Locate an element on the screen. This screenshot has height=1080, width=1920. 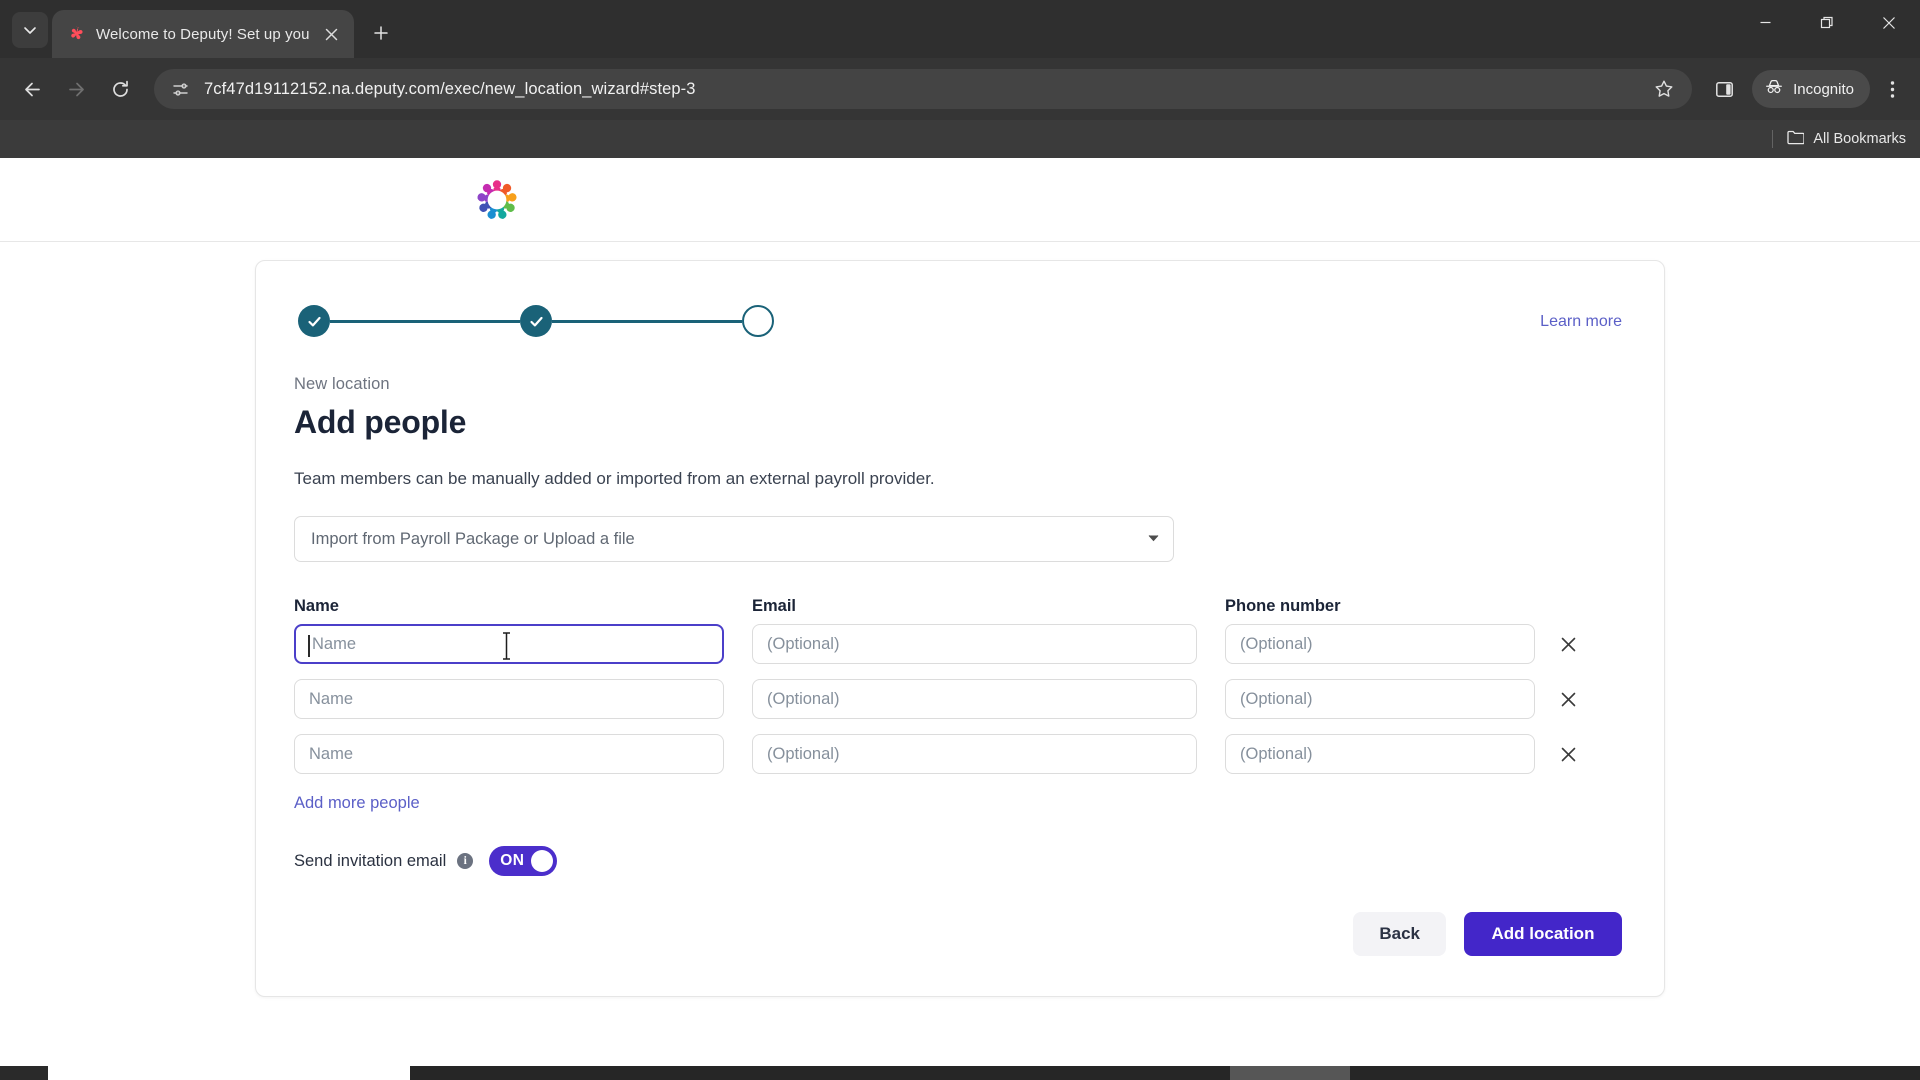
close-window-button is located at coordinates (1889, 22).